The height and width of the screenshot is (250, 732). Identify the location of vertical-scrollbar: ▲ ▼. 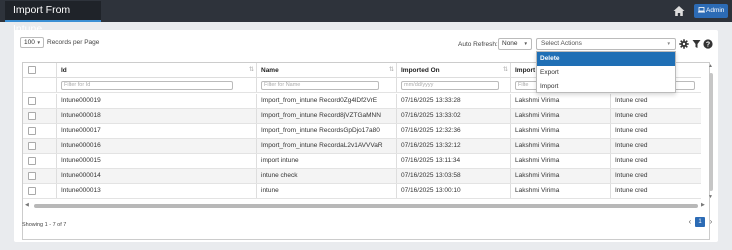
(712, 132).